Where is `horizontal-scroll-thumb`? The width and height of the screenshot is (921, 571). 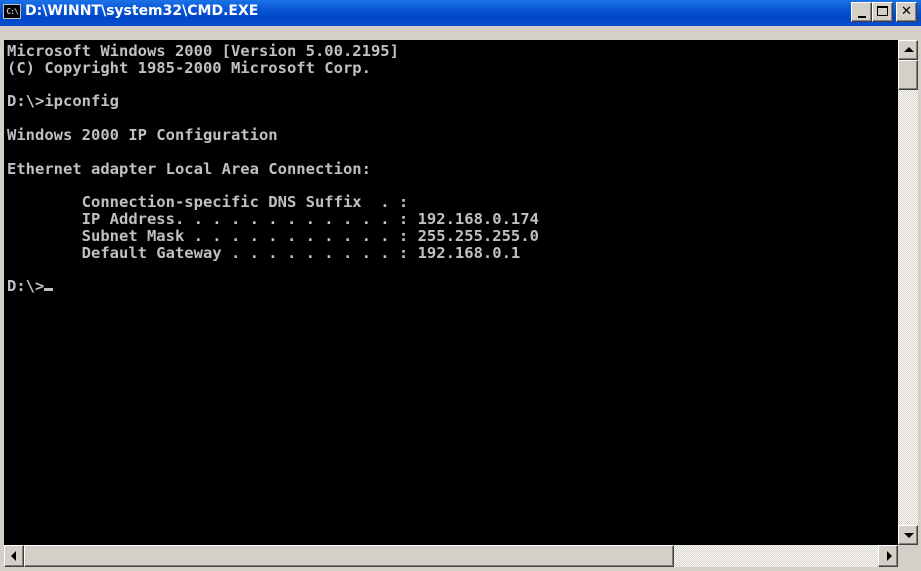 horizontal-scroll-thumb is located at coordinates (349, 556).